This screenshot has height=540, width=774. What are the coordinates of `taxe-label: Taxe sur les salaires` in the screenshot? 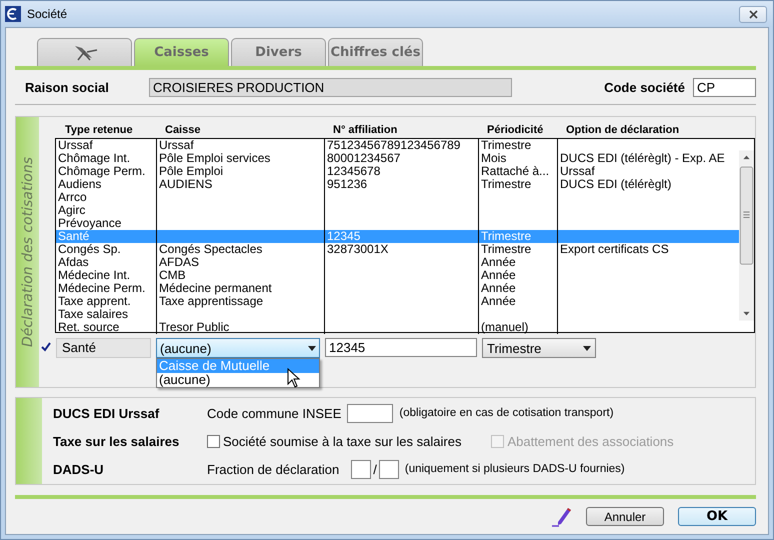 It's located at (116, 441).